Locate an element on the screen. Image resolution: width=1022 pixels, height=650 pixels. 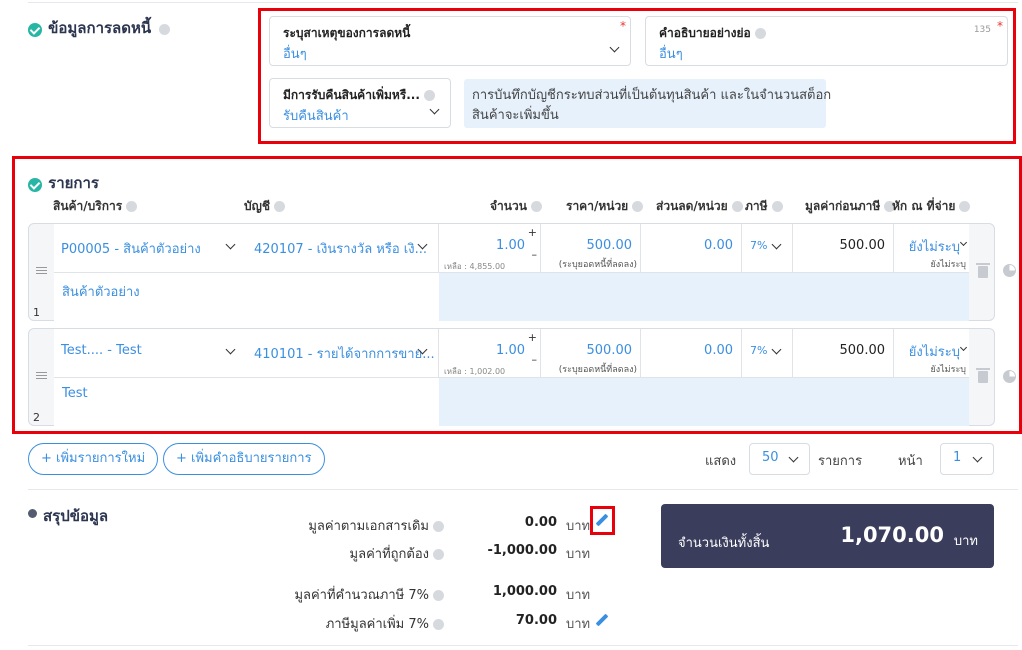
show-label: แสดง is located at coordinates (721, 461).